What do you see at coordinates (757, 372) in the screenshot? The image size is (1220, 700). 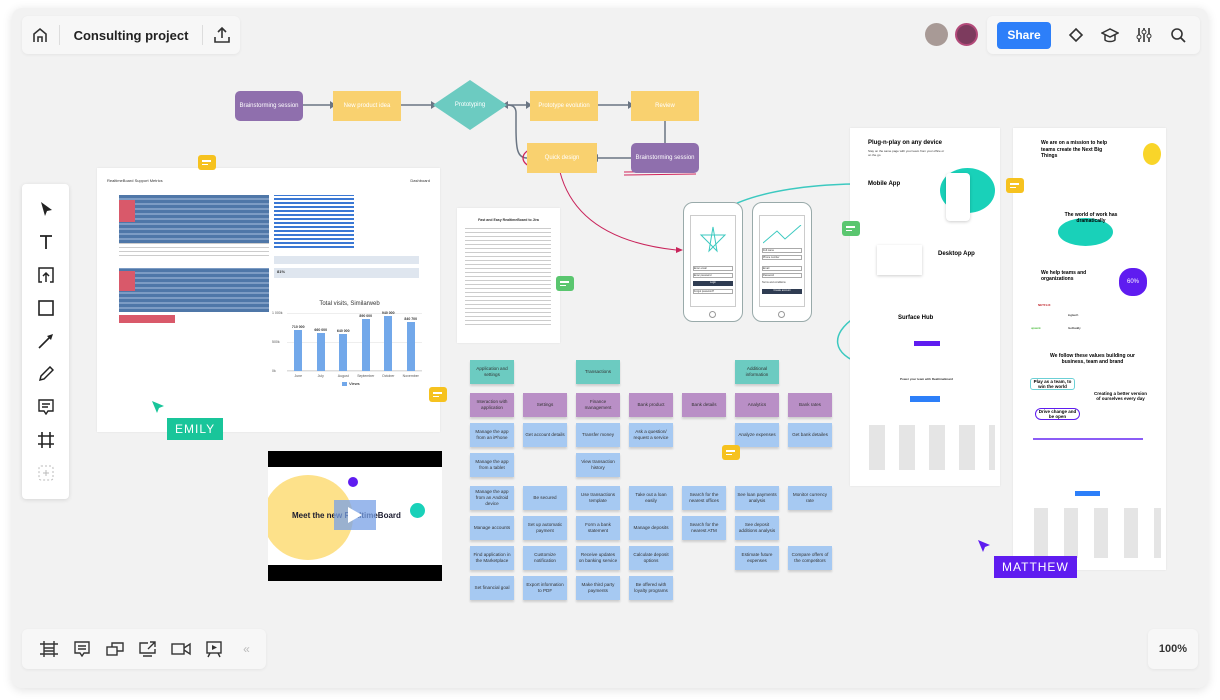 I see `sticky-note: Additional information` at bounding box center [757, 372].